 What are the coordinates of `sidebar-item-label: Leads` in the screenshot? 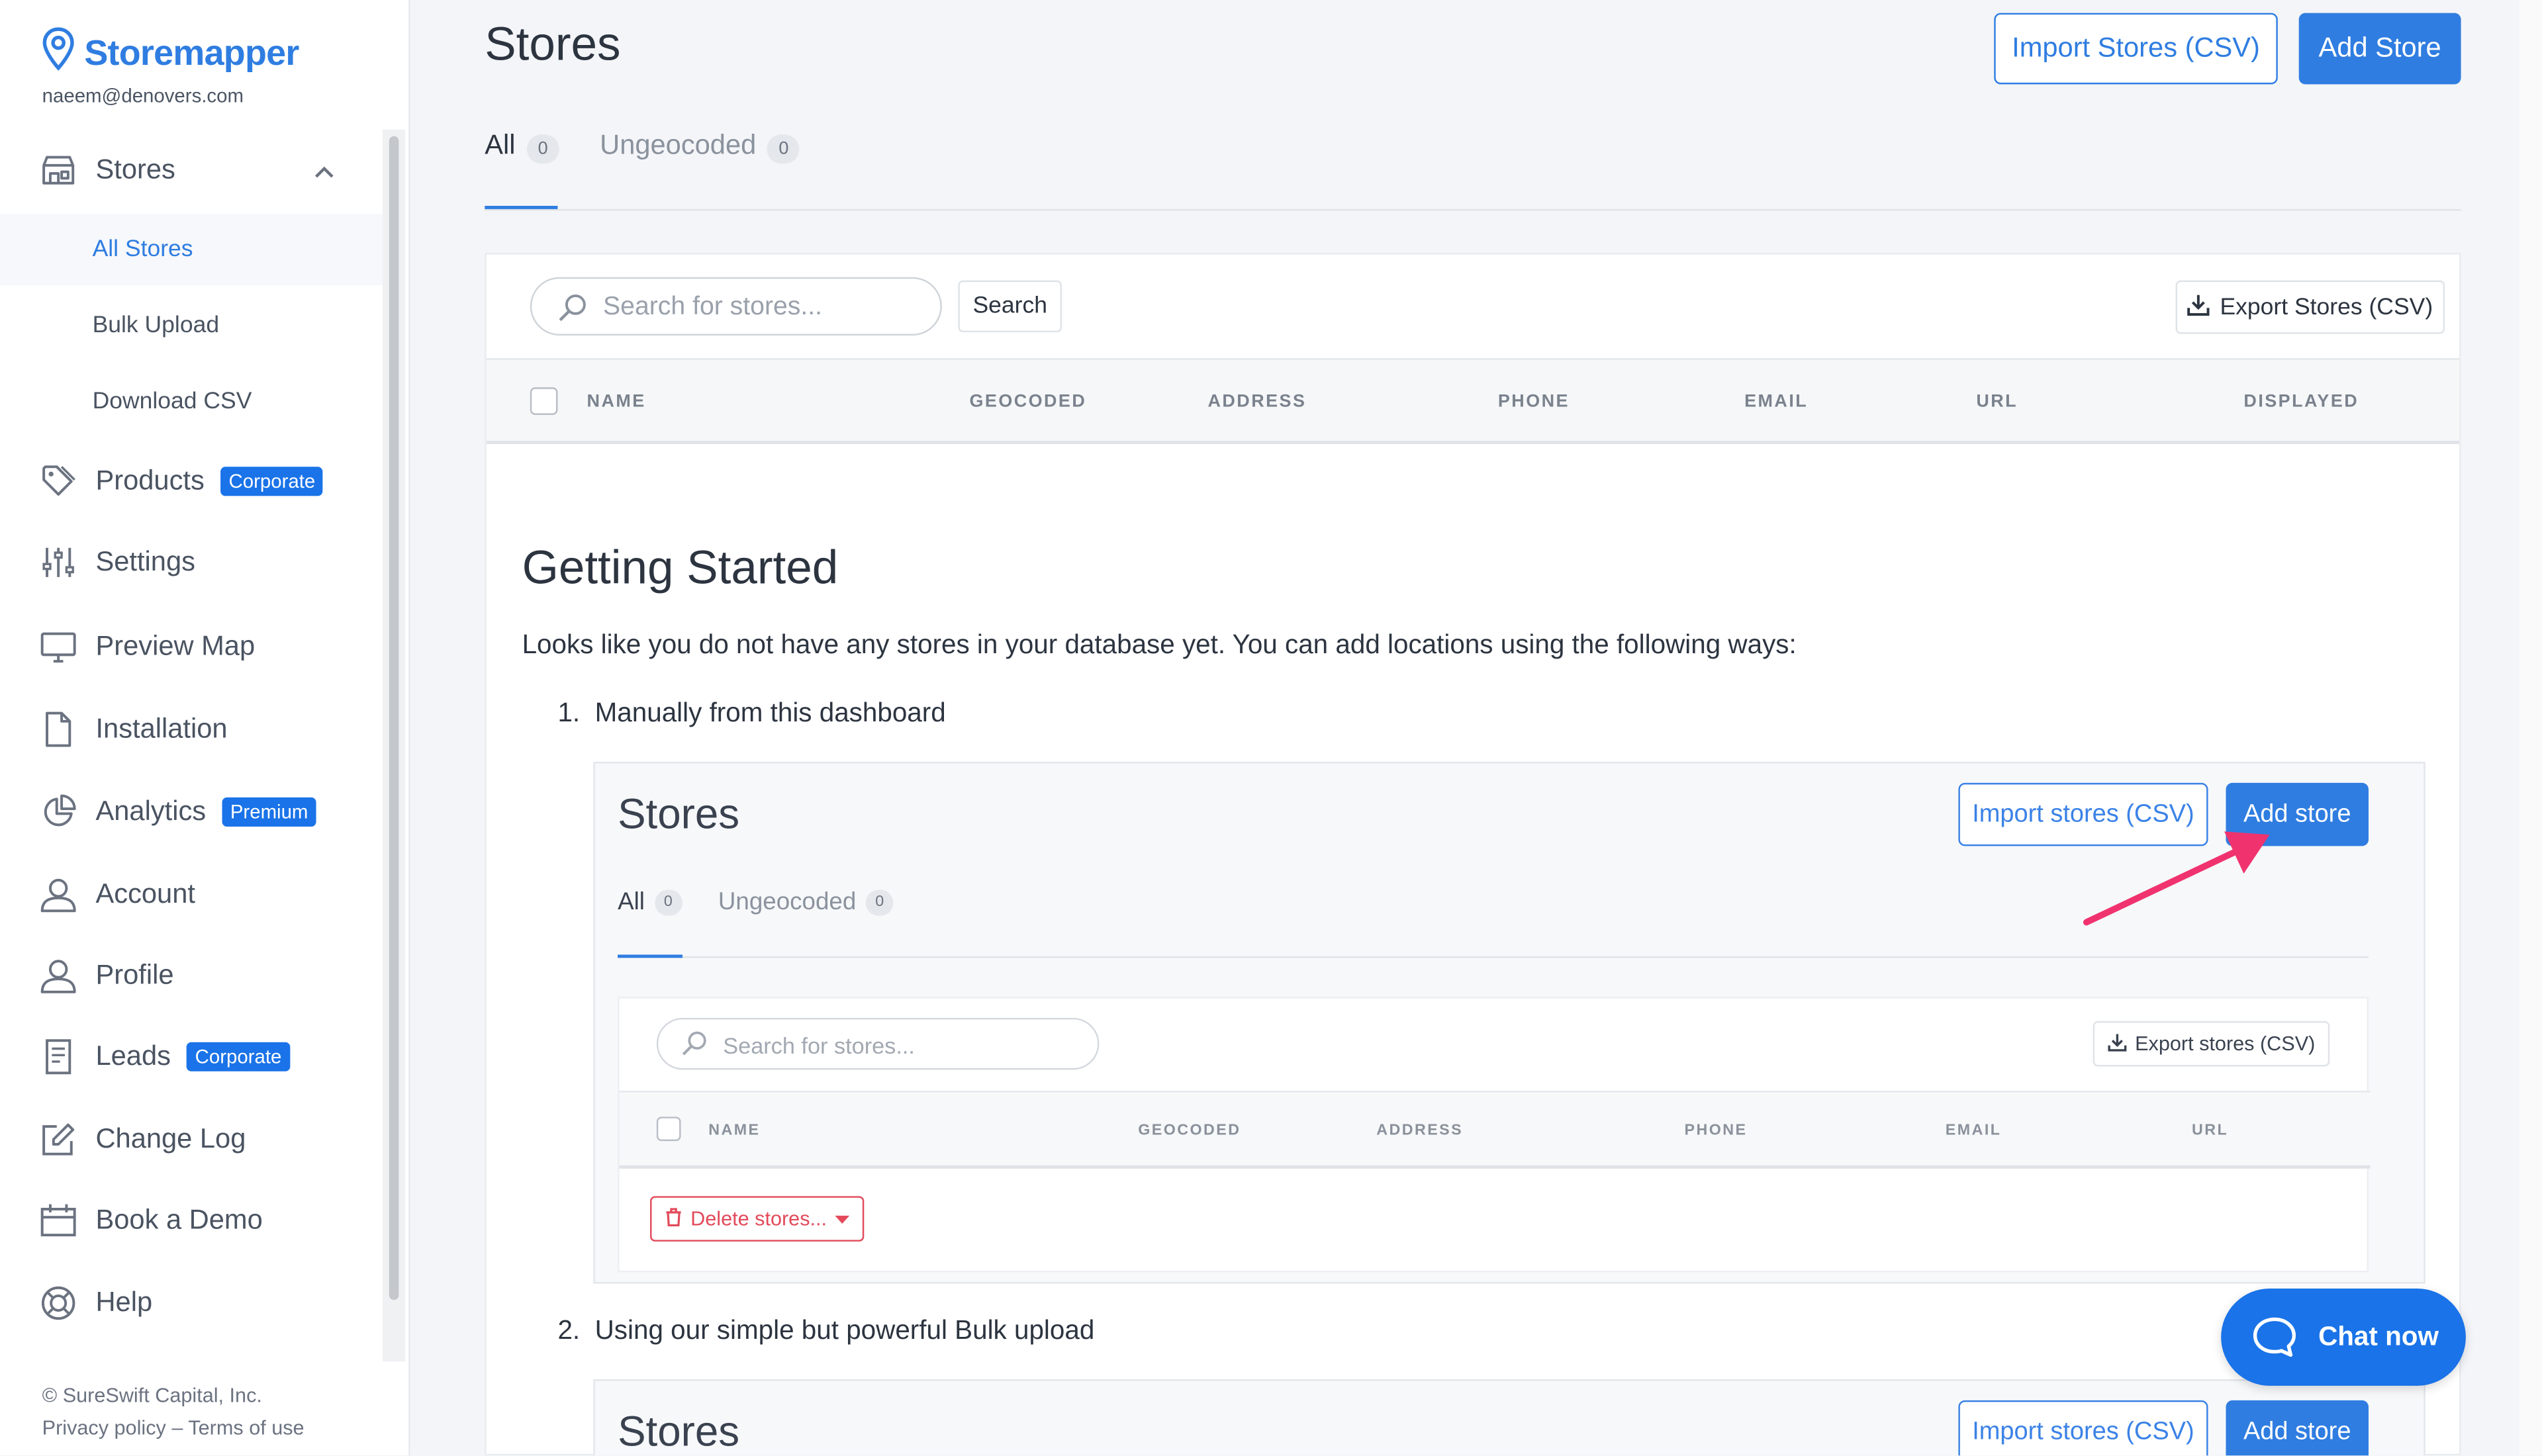 It's located at (133, 1055).